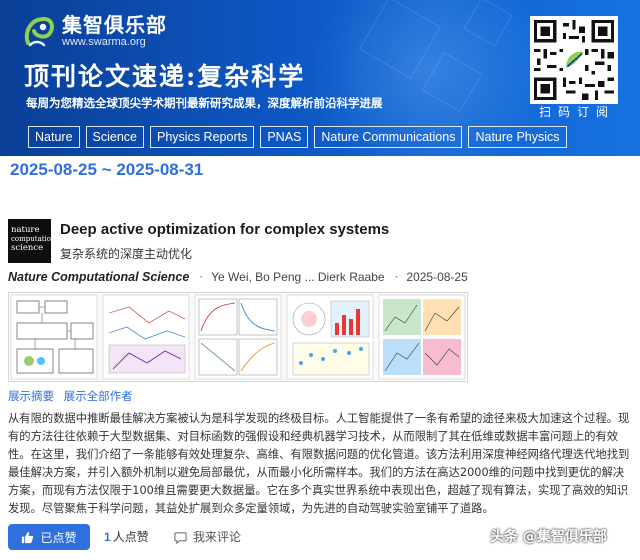 Image resolution: width=640 pixels, height=560 pixels. I want to click on article-figure, so click(238, 337).